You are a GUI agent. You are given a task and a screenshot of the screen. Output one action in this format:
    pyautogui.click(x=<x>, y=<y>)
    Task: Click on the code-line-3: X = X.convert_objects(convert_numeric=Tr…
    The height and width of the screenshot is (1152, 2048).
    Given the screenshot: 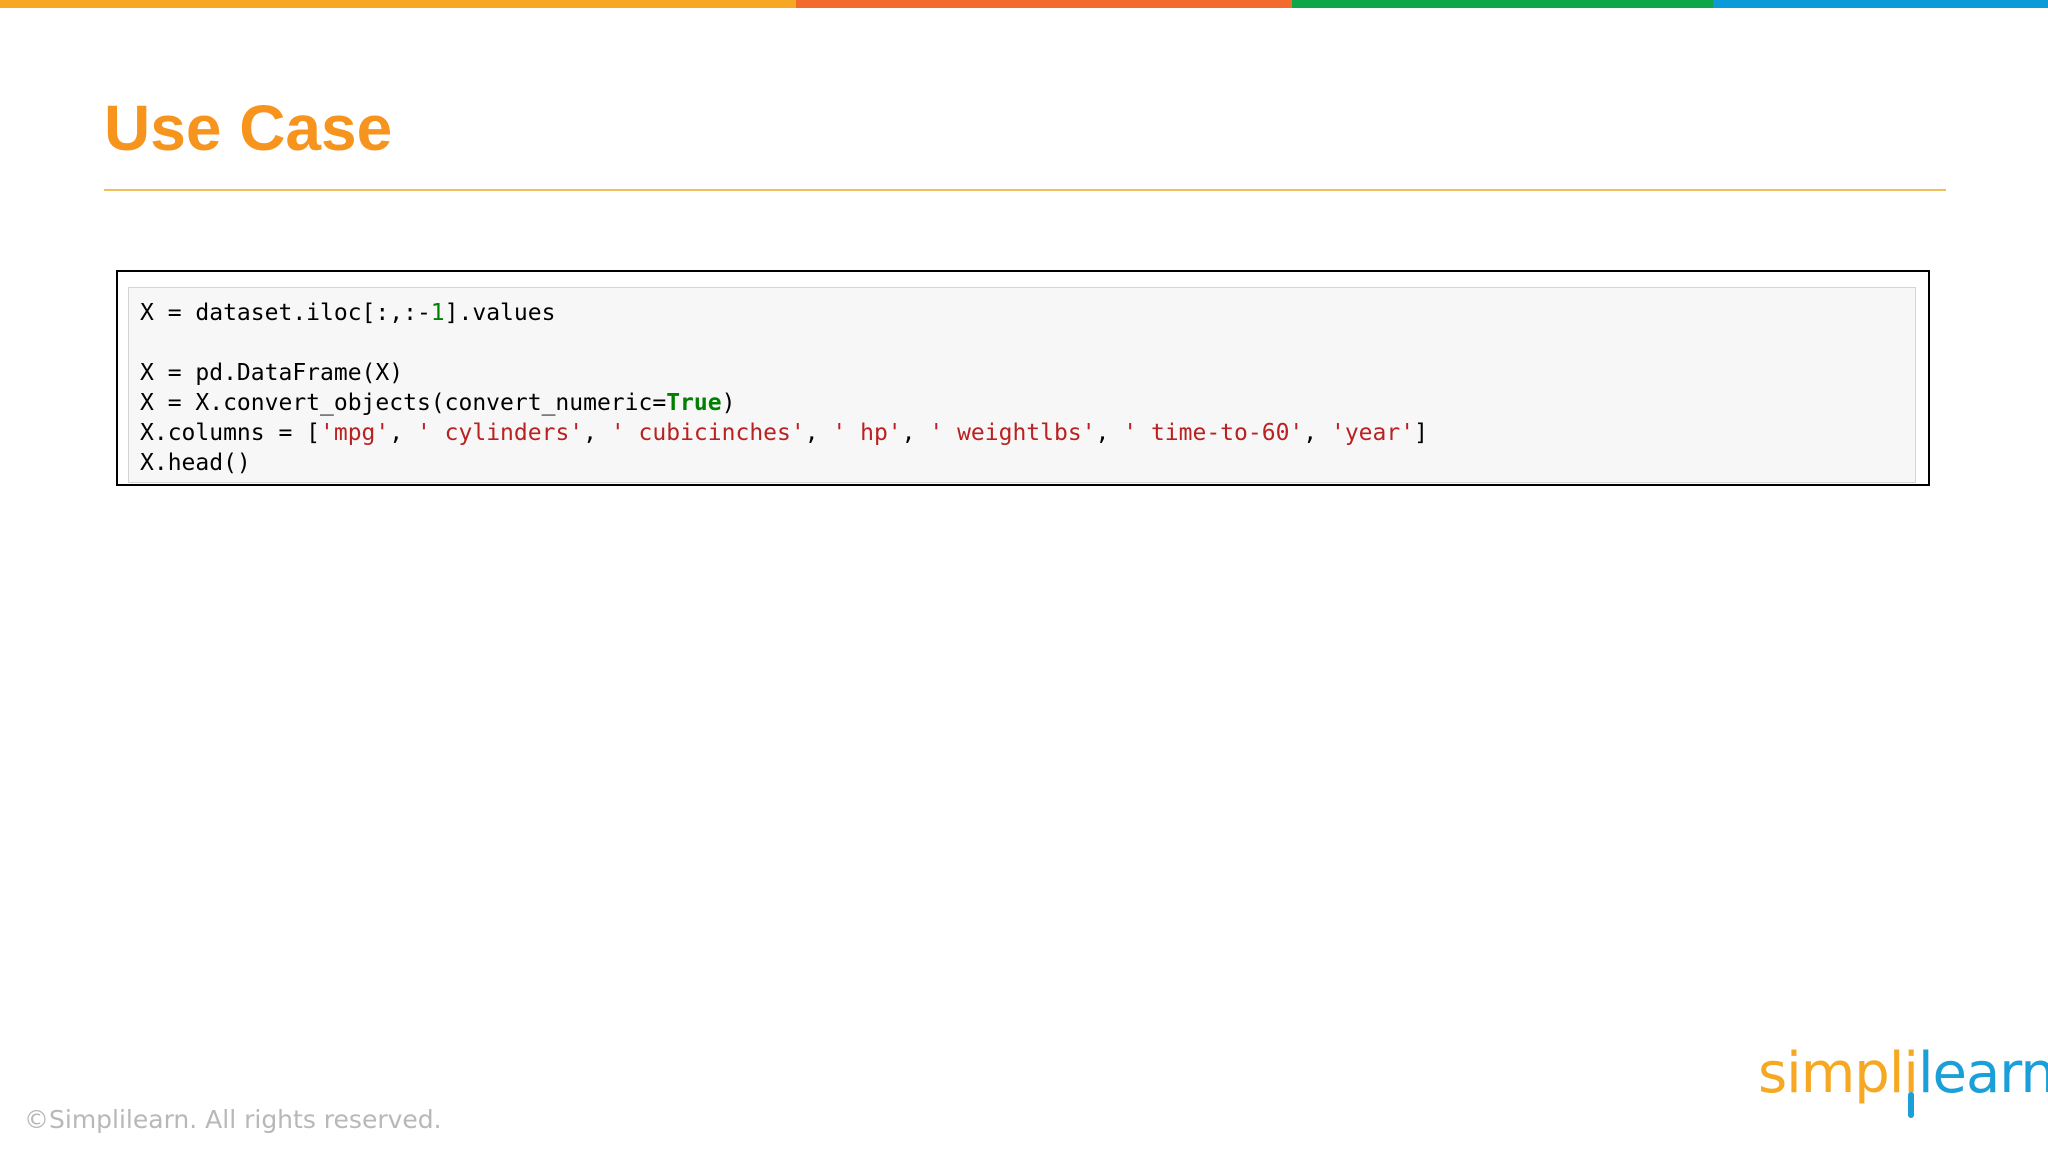 What is the action you would take?
    pyautogui.click(x=1022, y=403)
    